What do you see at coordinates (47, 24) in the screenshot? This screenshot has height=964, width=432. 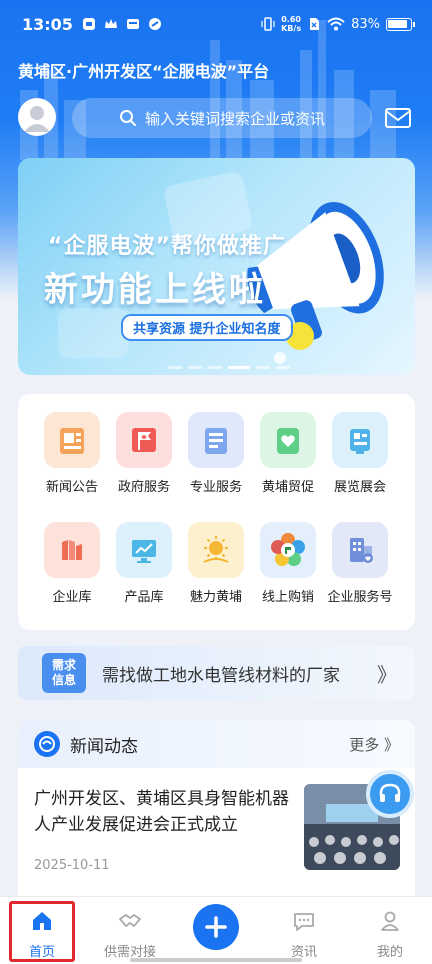 I see `status-time: 13:05` at bounding box center [47, 24].